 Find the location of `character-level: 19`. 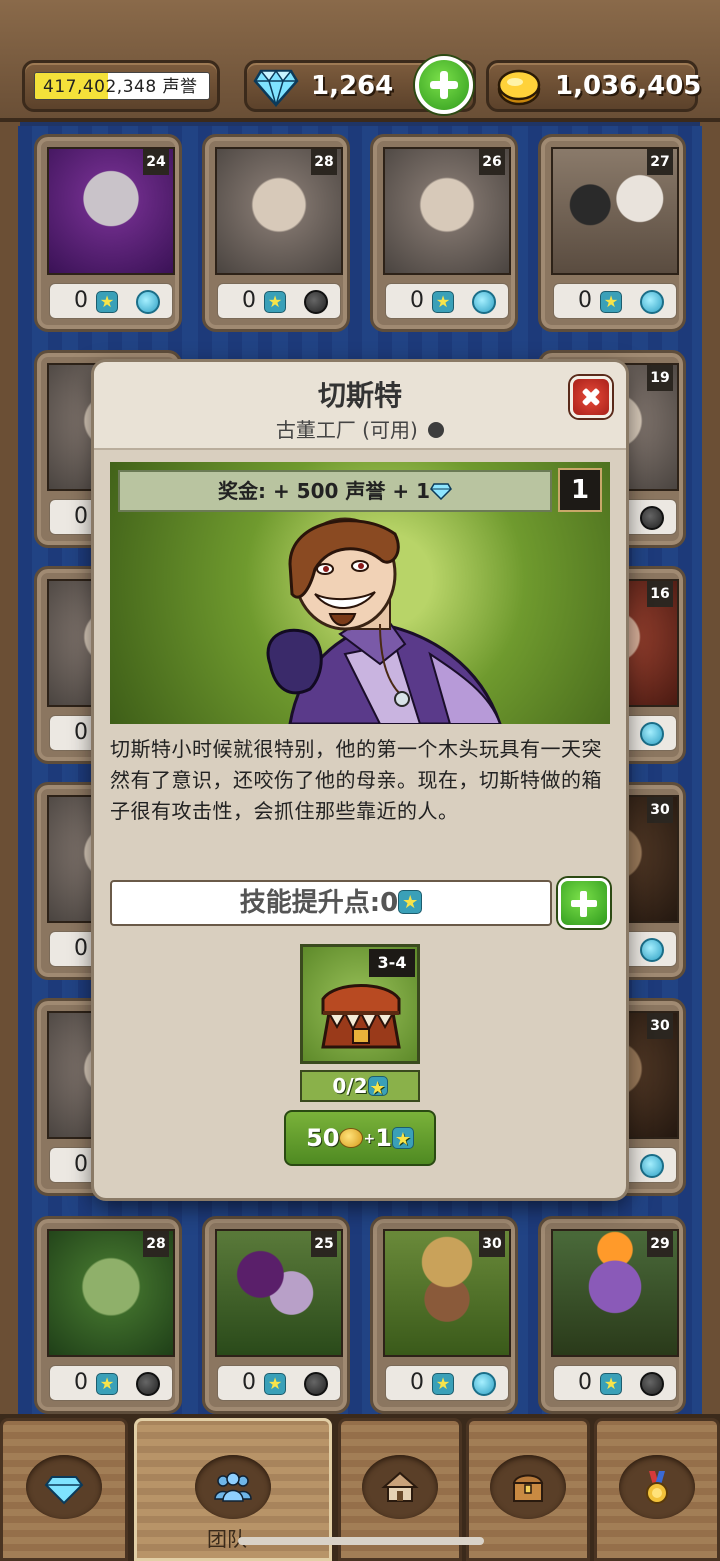

character-level: 19 is located at coordinates (660, 378).